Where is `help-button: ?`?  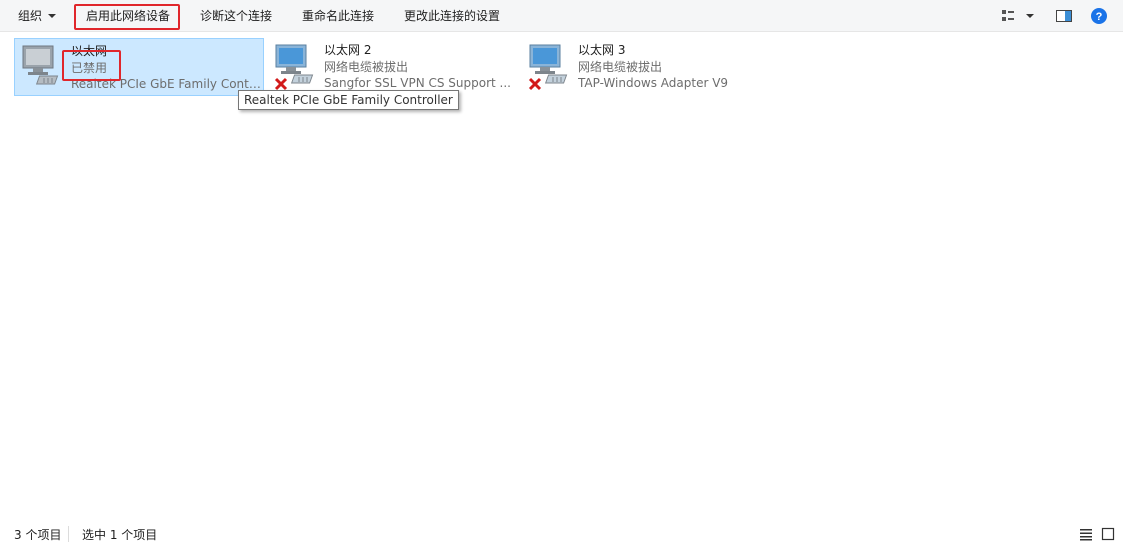 help-button: ? is located at coordinates (1099, 17).